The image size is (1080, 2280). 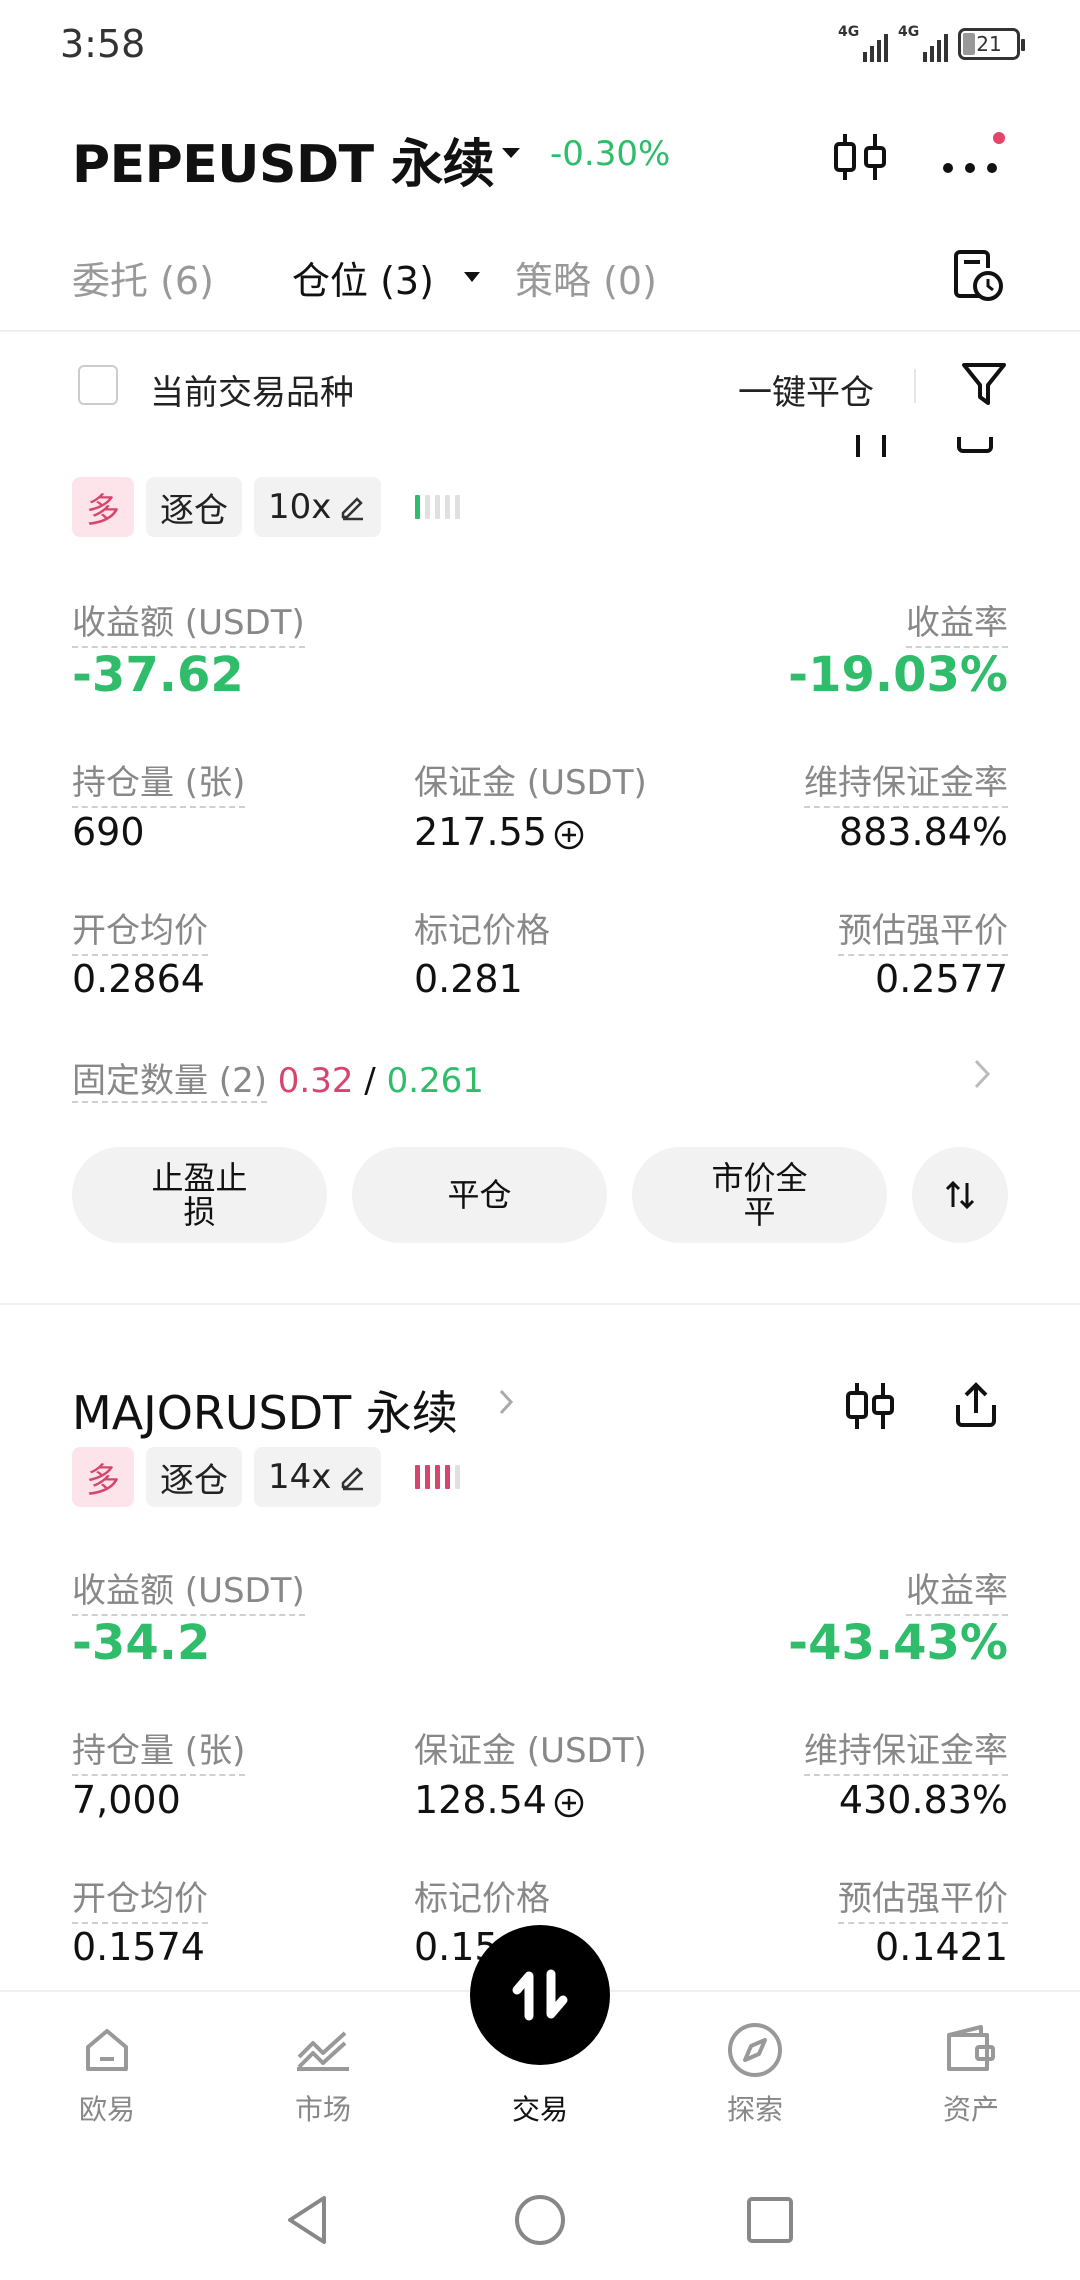 I want to click on margin-value-group: 128.54, so click(x=499, y=1800).